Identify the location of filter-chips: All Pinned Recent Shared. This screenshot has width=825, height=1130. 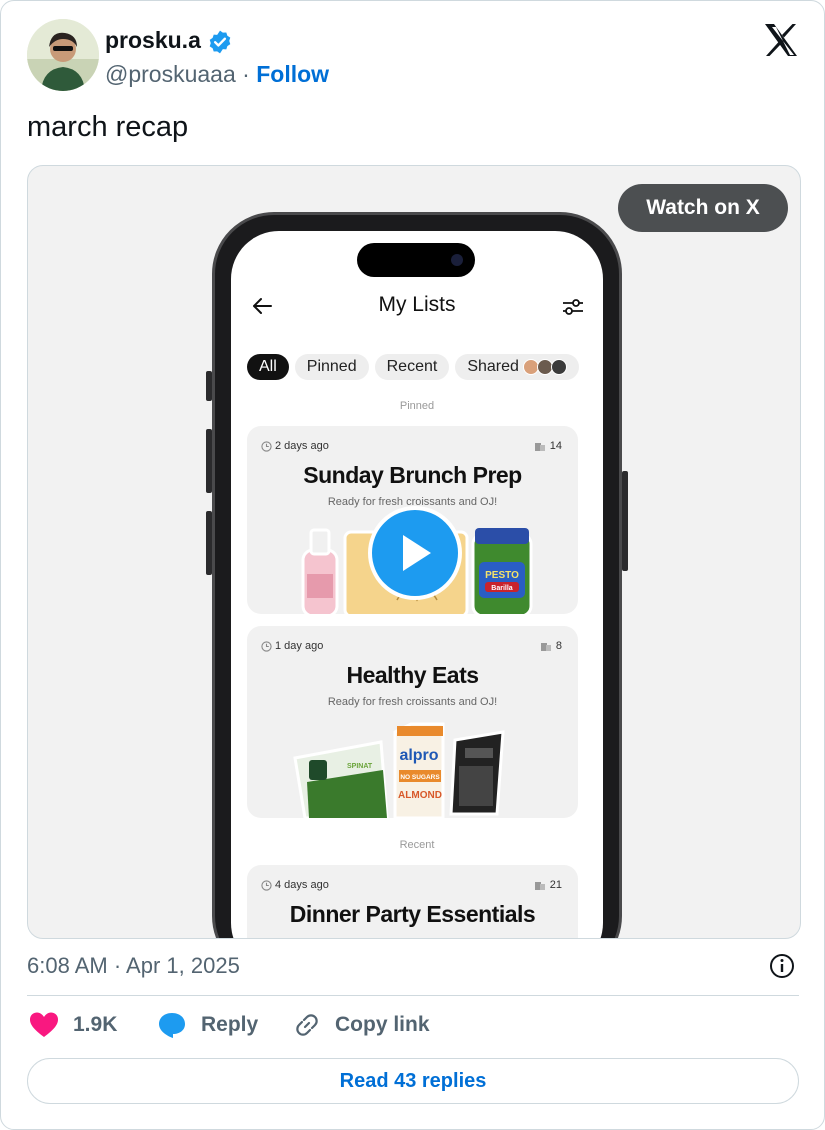
(413, 367).